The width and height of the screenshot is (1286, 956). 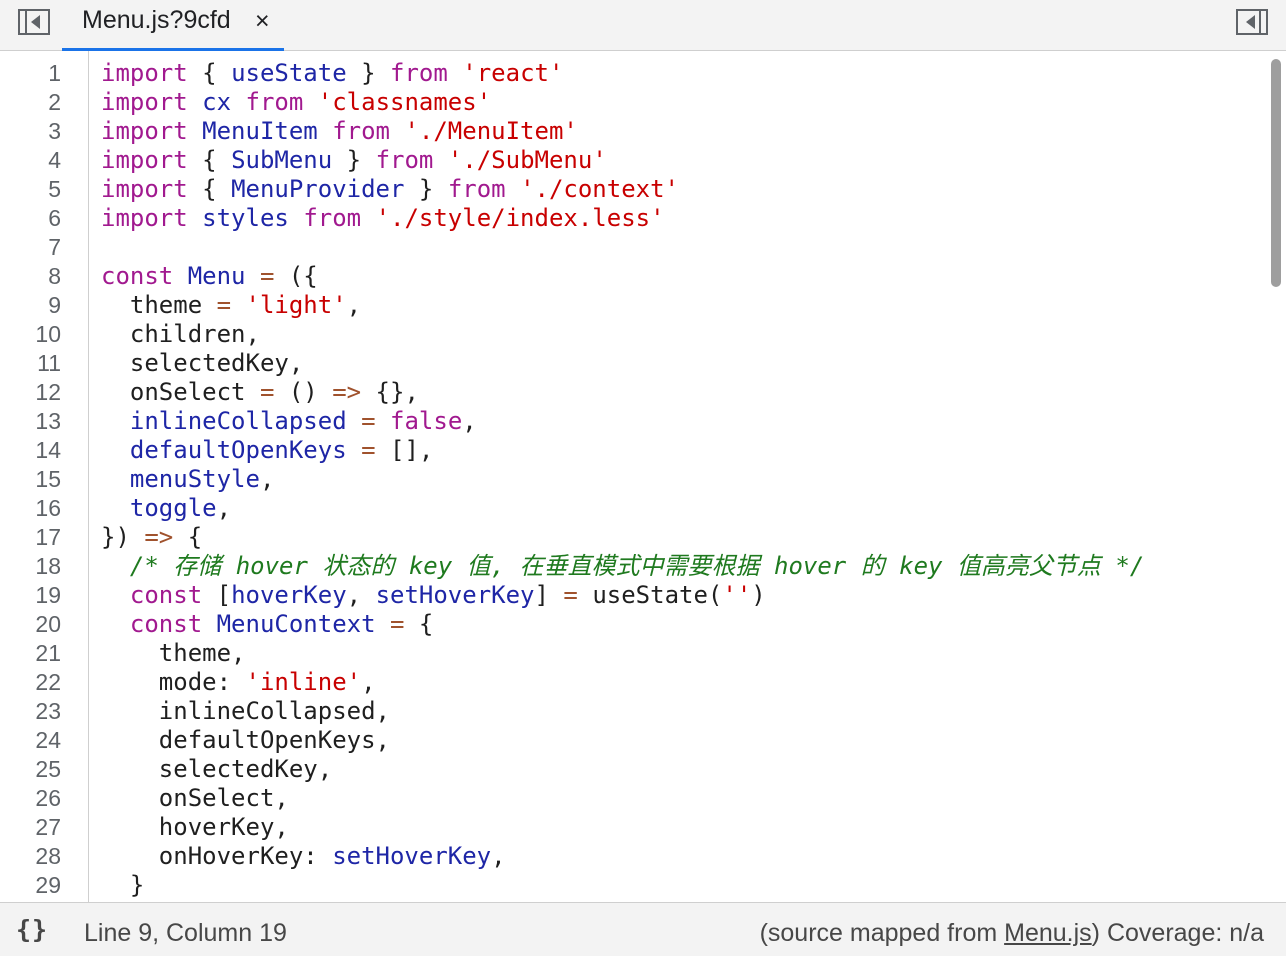 What do you see at coordinates (633, 711) in the screenshot?
I see `code-line: 23 inlineCollapsed,` at bounding box center [633, 711].